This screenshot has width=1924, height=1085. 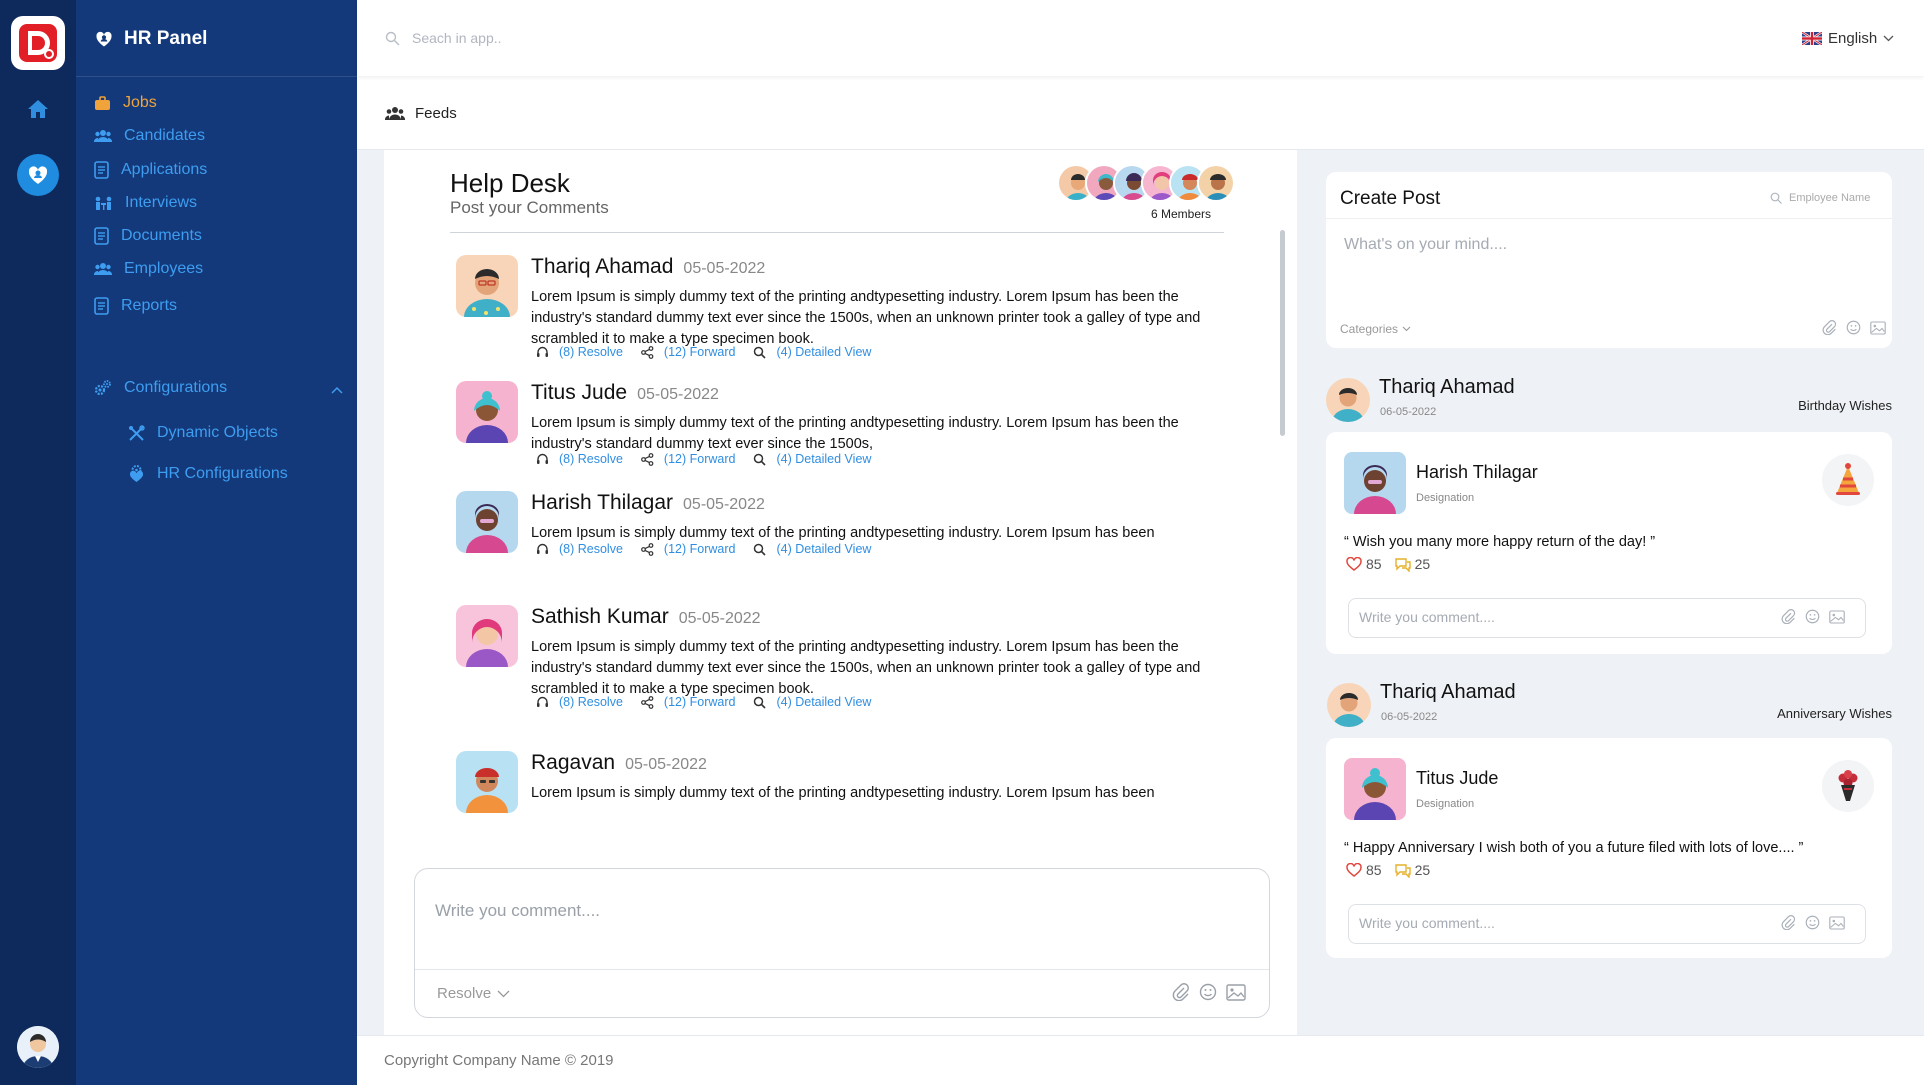 What do you see at coordinates (38, 1047) in the screenshot?
I see `user-avatar` at bounding box center [38, 1047].